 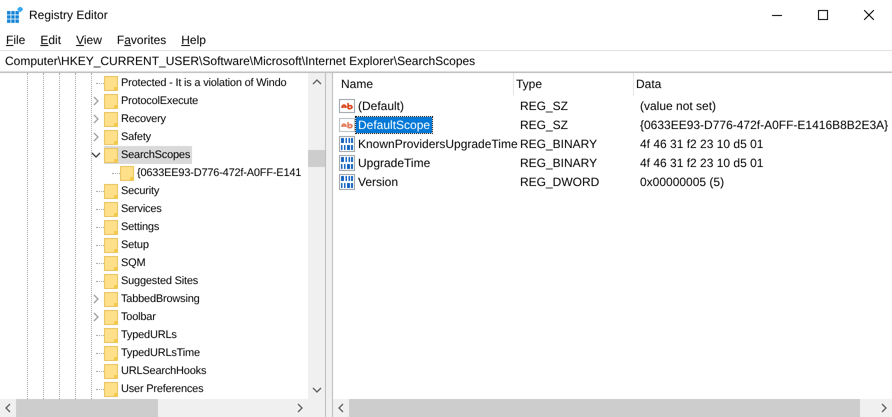 I want to click on value-name: (Default), so click(x=381, y=106).